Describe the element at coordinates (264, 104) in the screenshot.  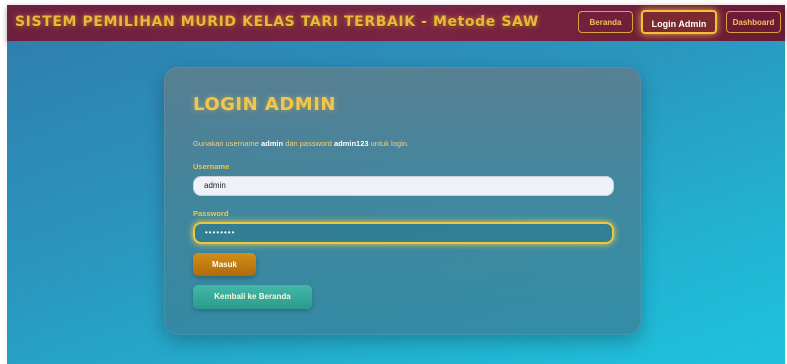
I see `login-title: LOGIN ADMIN` at that location.